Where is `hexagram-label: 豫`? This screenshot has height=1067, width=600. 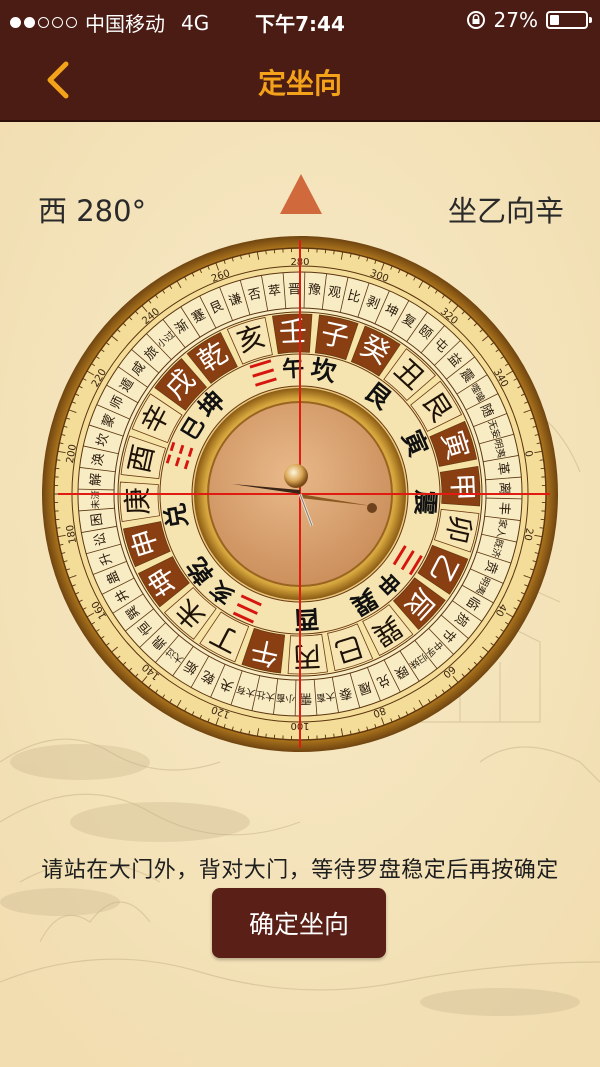 hexagram-label: 豫 is located at coordinates (314, 291).